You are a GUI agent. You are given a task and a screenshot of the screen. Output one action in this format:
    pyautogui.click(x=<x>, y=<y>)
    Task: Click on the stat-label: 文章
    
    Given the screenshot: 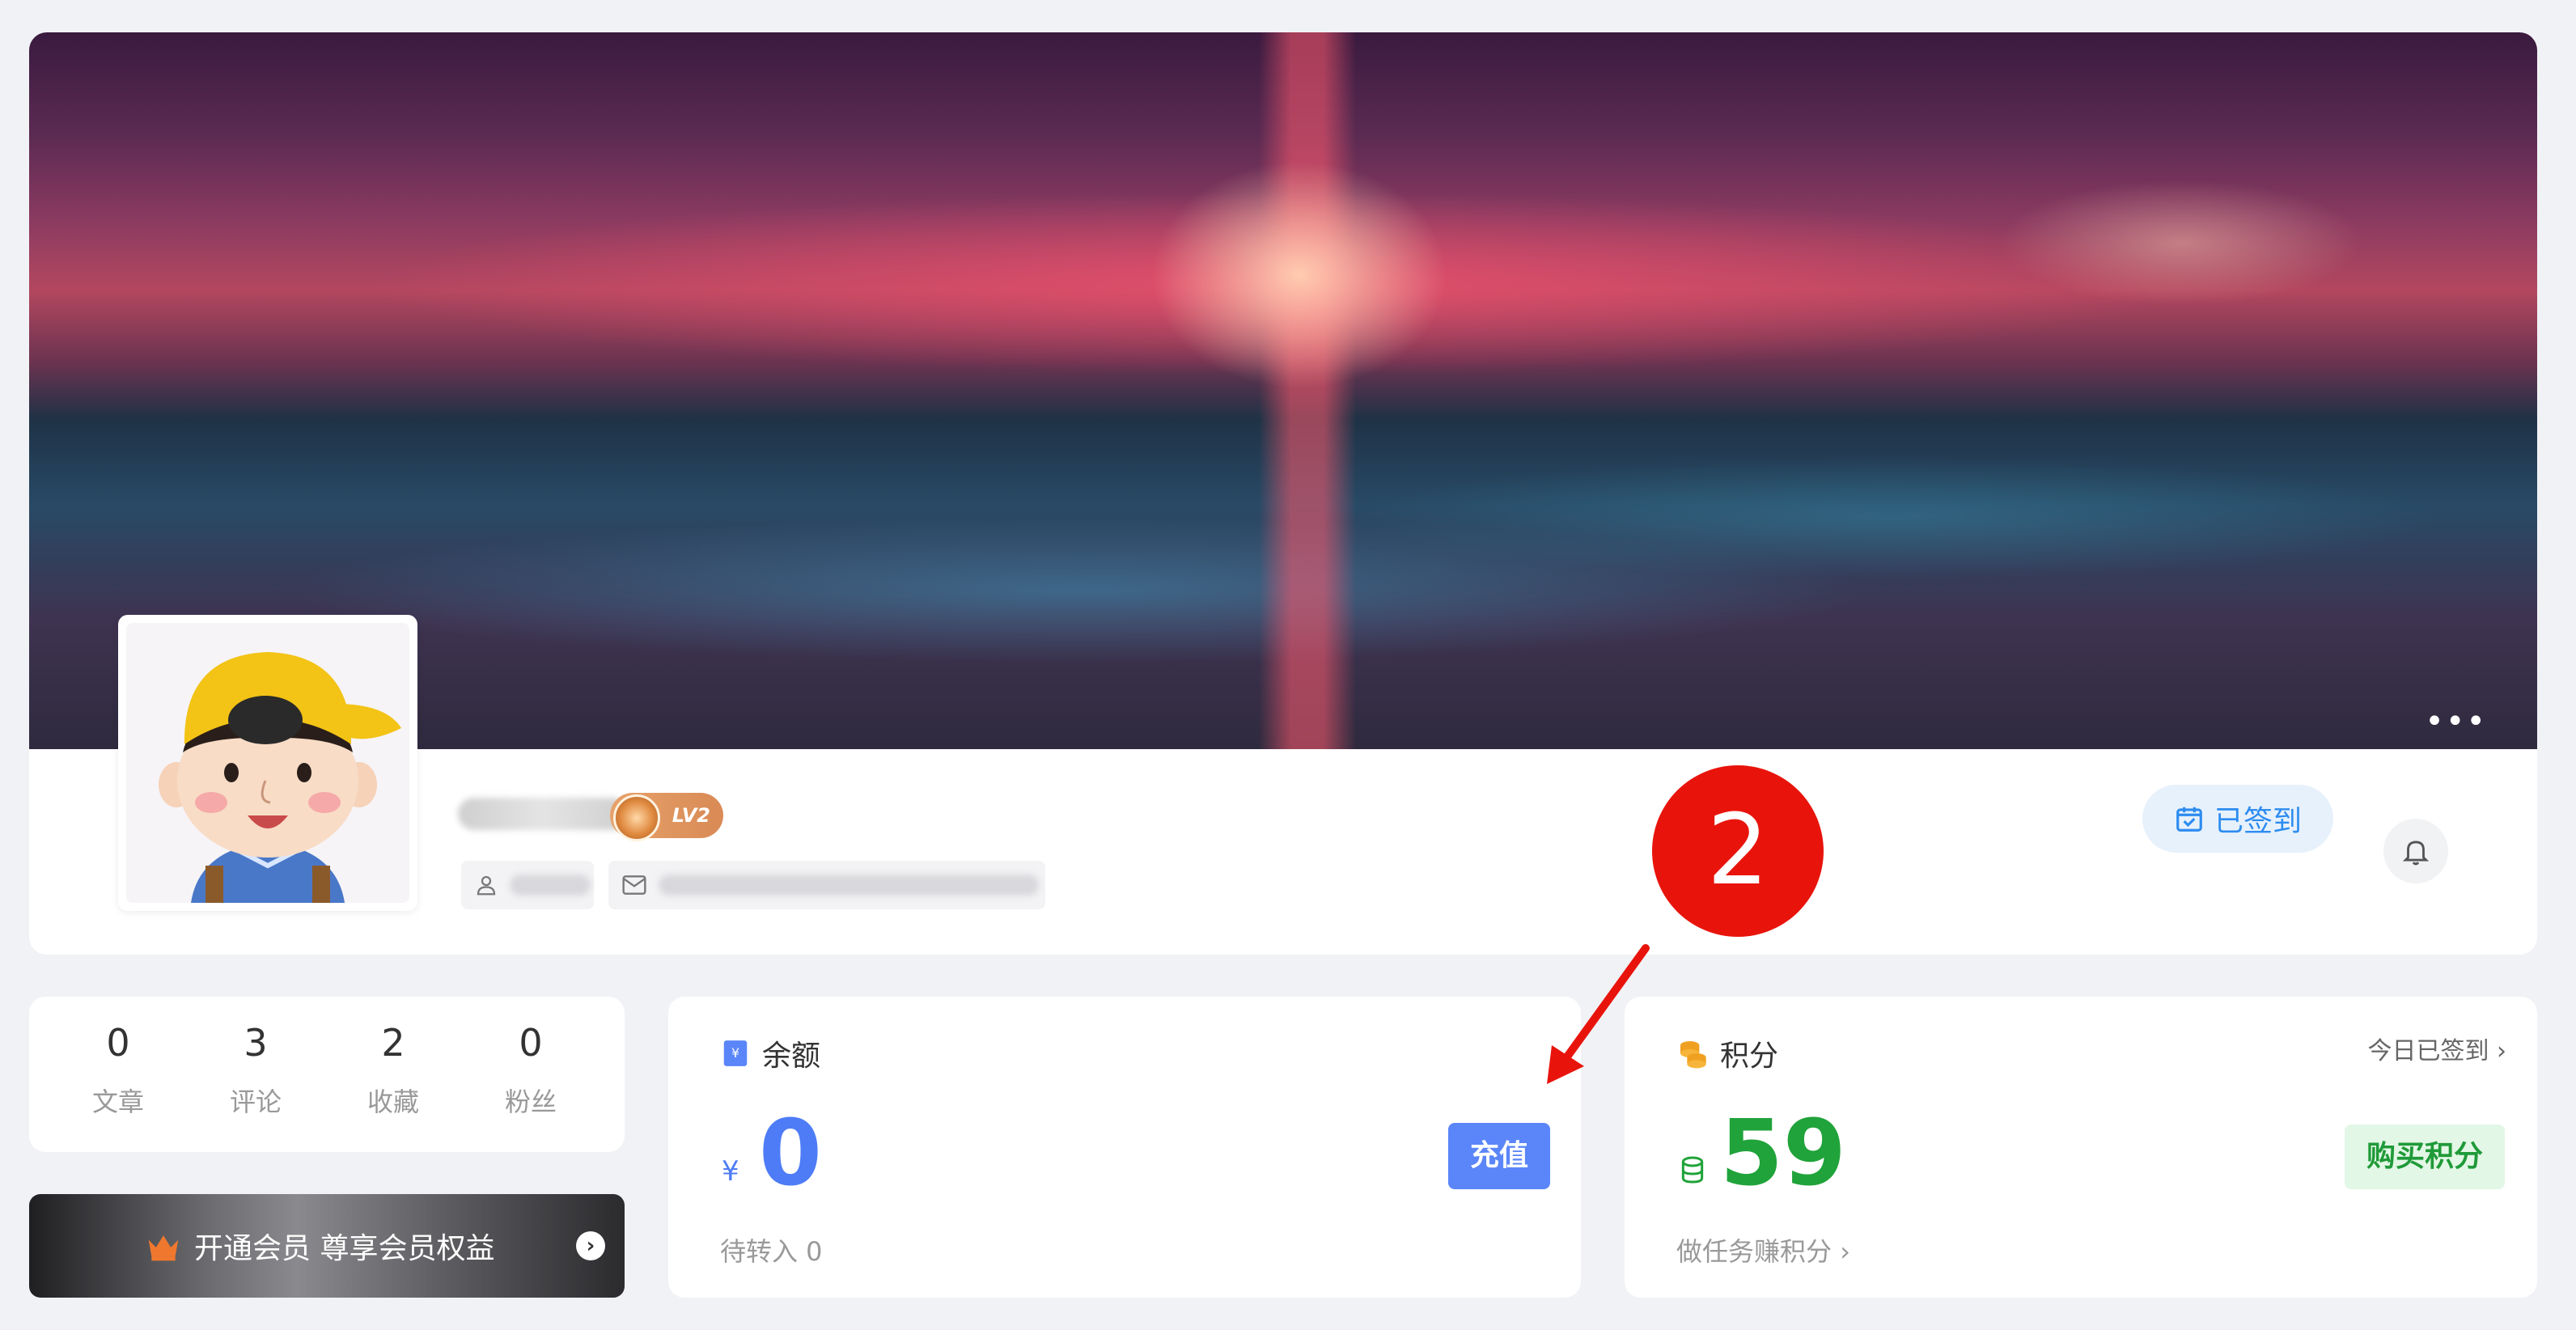 What is the action you would take?
    pyautogui.click(x=117, y=1102)
    